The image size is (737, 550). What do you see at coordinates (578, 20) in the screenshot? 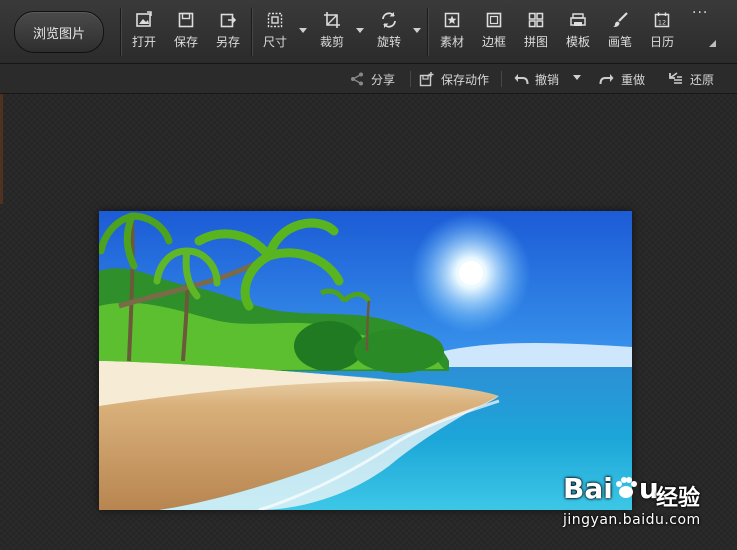
I see `template-icon` at bounding box center [578, 20].